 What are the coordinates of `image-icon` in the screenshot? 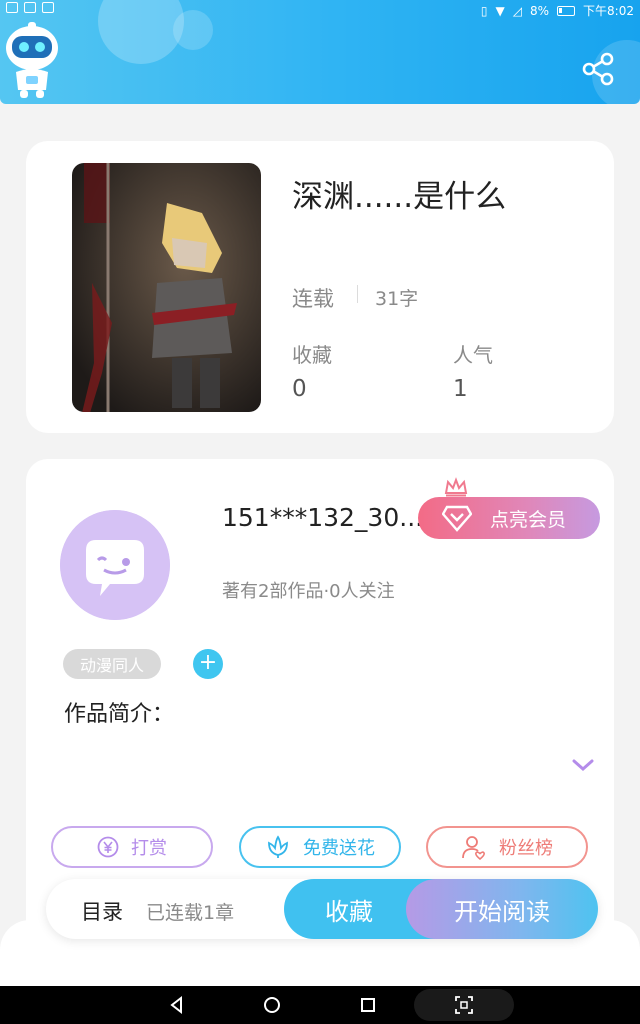 It's located at (30, 7).